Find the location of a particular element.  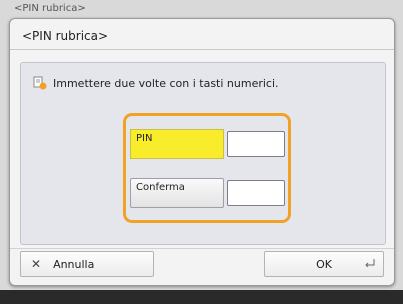

title-divider is located at coordinates (202, 49).